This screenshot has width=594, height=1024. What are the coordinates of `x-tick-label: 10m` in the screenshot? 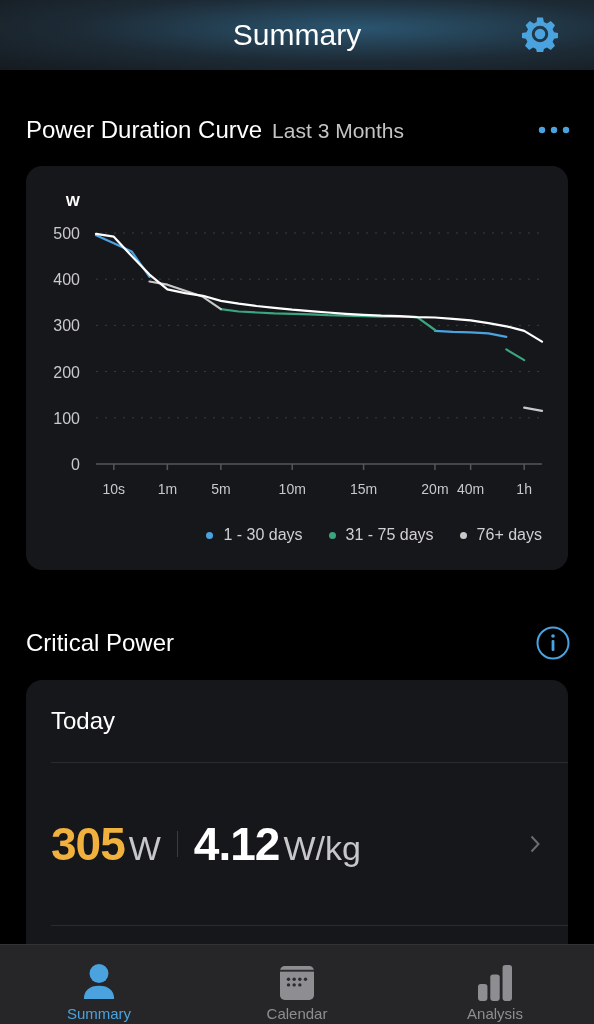 It's located at (292, 489).